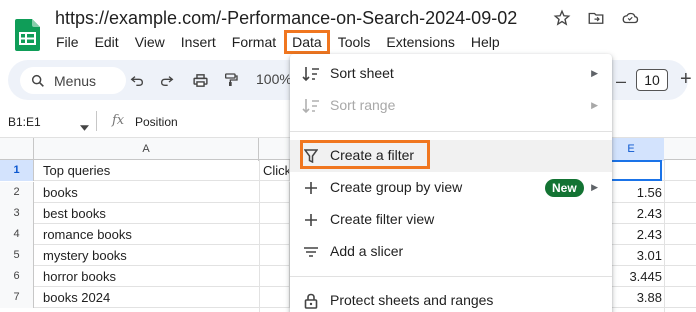  I want to click on create-group-view-label: Create group by view, so click(396, 187).